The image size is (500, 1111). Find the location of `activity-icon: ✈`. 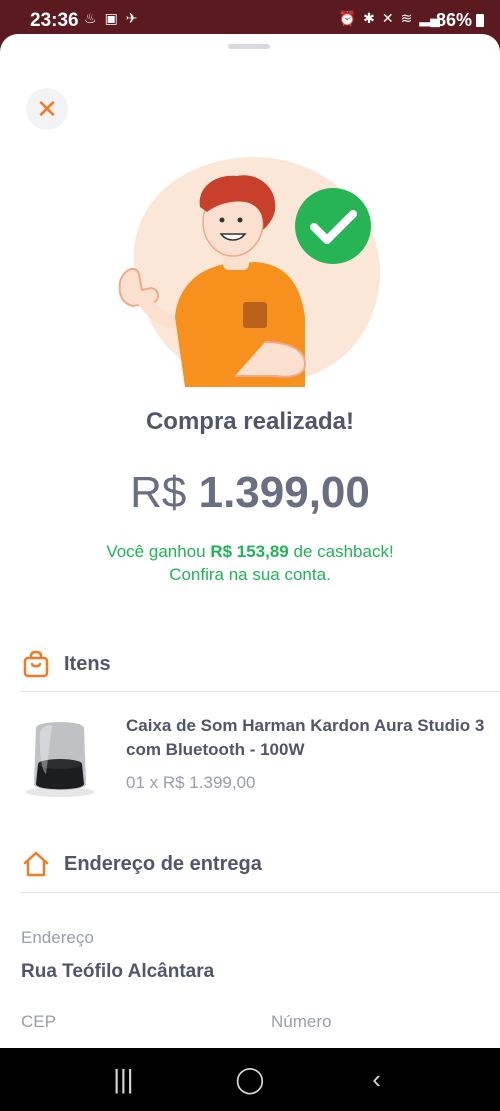

activity-icon: ✈ is located at coordinates (131, 18).